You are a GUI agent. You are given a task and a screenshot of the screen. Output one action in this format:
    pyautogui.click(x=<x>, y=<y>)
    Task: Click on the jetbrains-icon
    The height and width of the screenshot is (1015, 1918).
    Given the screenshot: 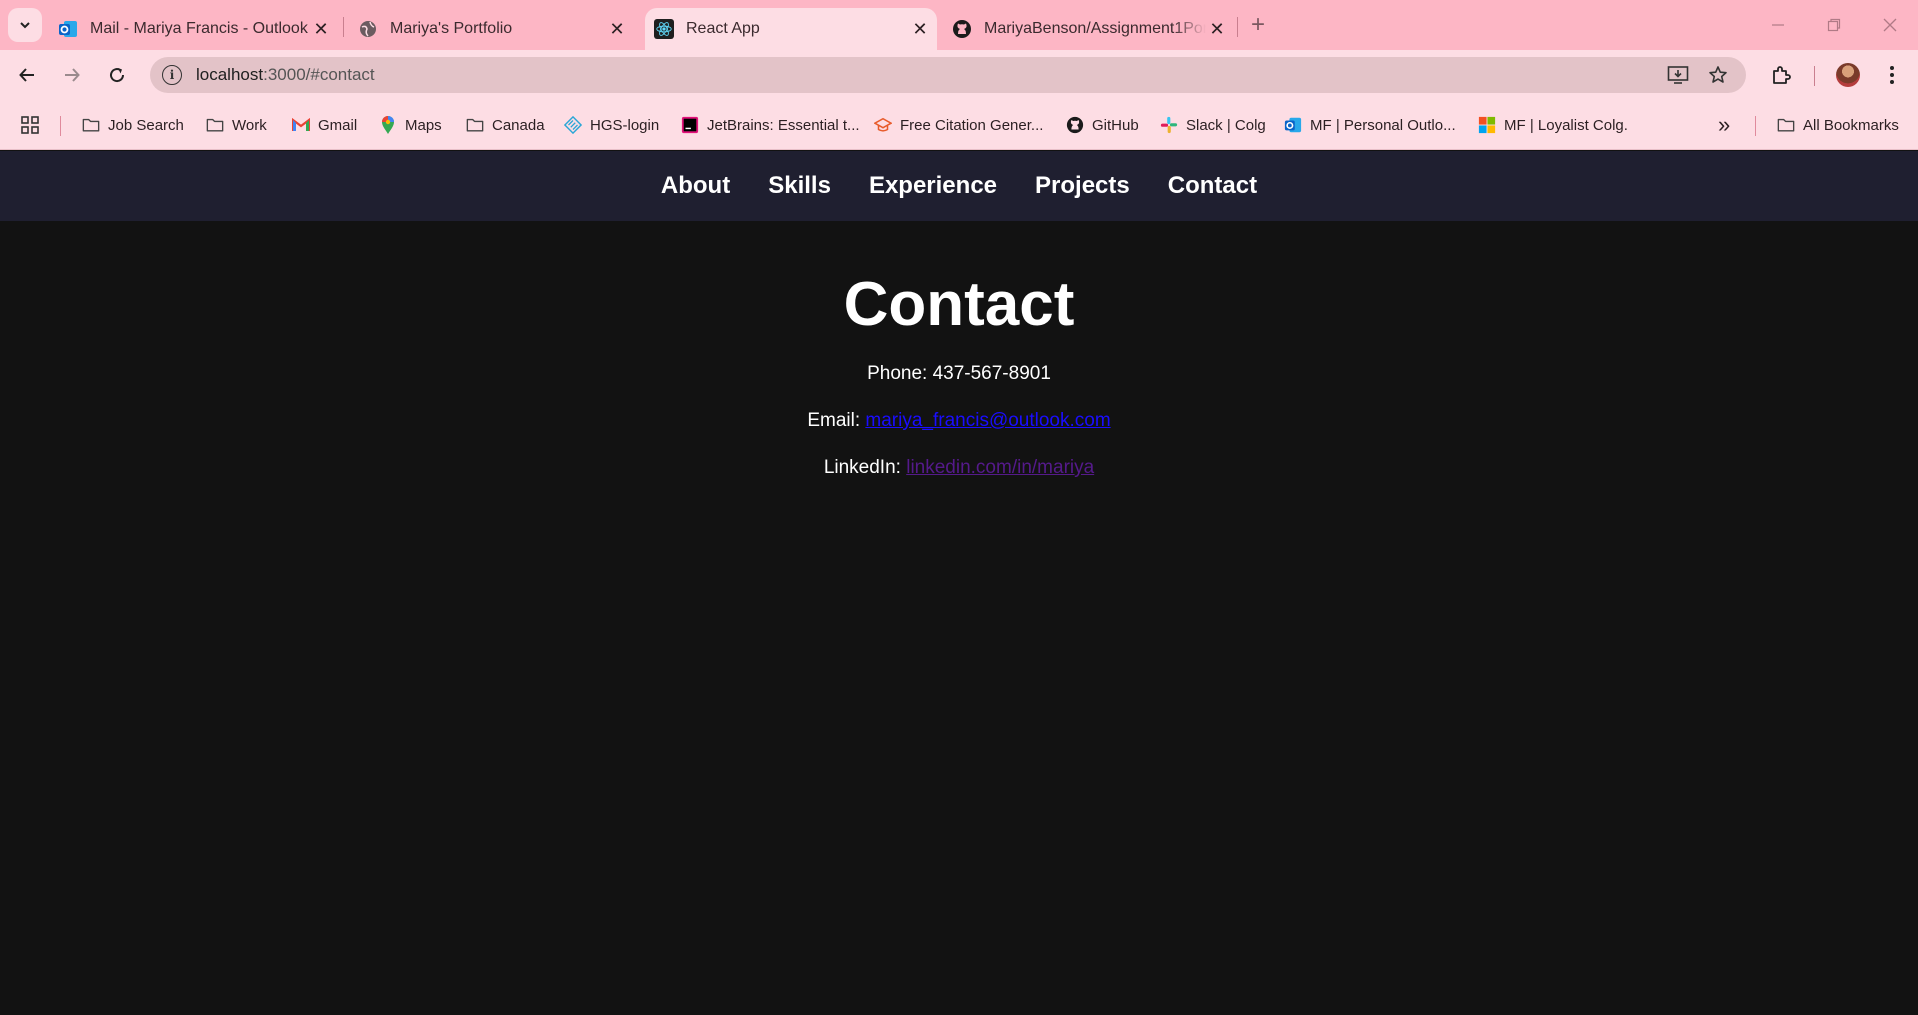 What is the action you would take?
    pyautogui.click(x=690, y=125)
    